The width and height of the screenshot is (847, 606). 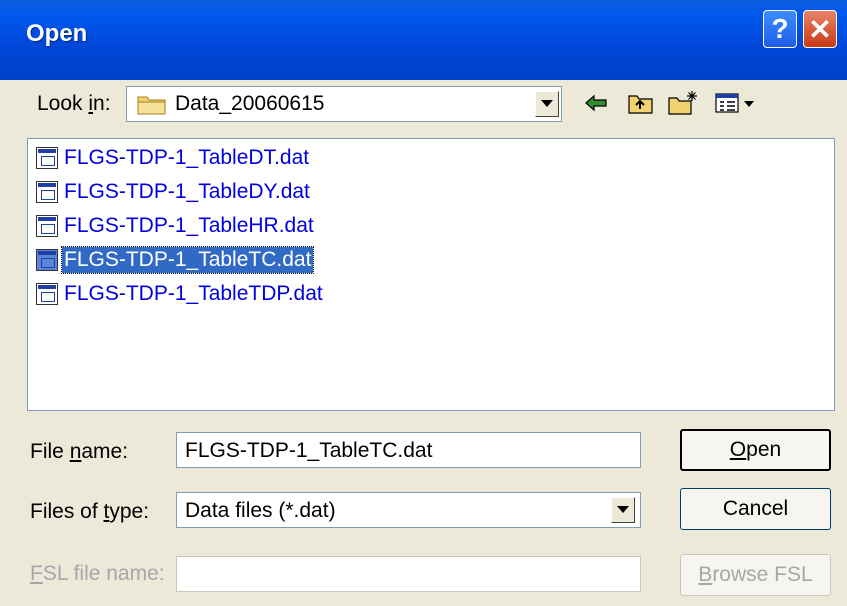 I want to click on close-icon: ✕, so click(x=820, y=29).